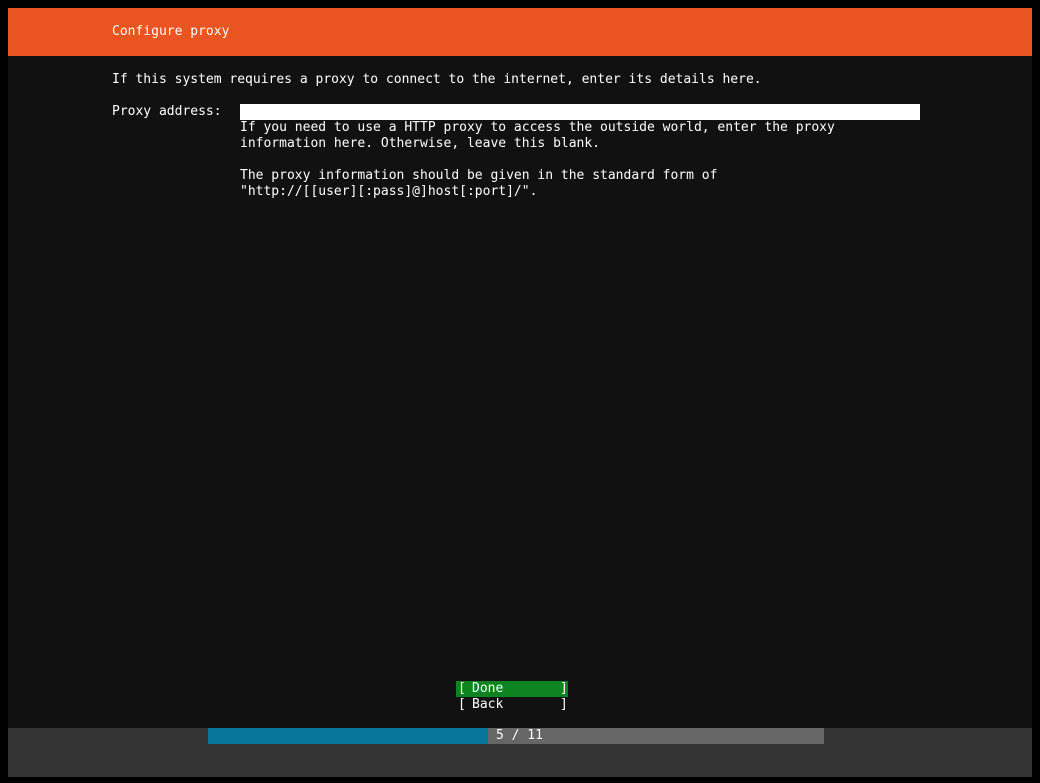 The width and height of the screenshot is (1040, 783). What do you see at coordinates (564, 704) in the screenshot?
I see `back-bracket-right: ]` at bounding box center [564, 704].